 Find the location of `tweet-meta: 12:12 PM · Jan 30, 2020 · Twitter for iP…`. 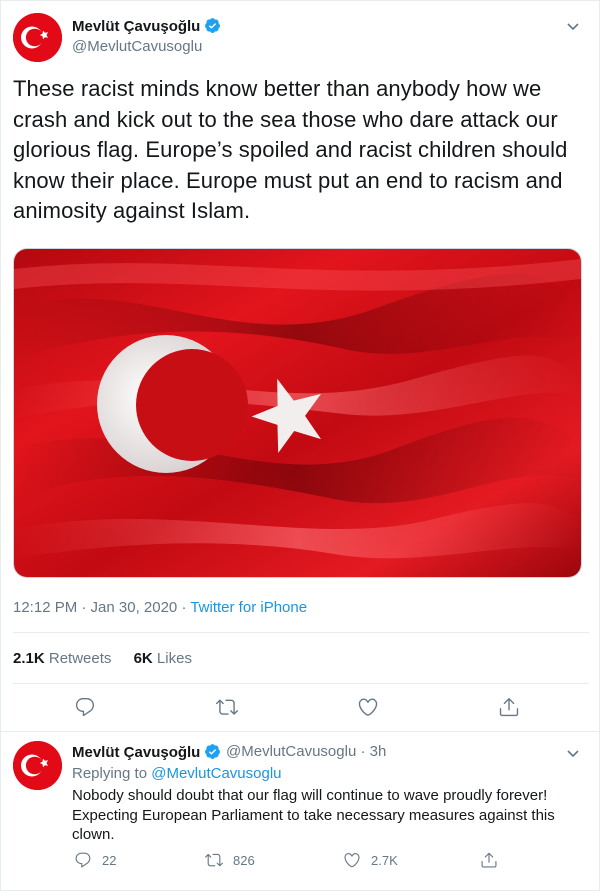

tweet-meta: 12:12 PM · Jan 30, 2020 · Twitter for iP… is located at coordinates (160, 607).